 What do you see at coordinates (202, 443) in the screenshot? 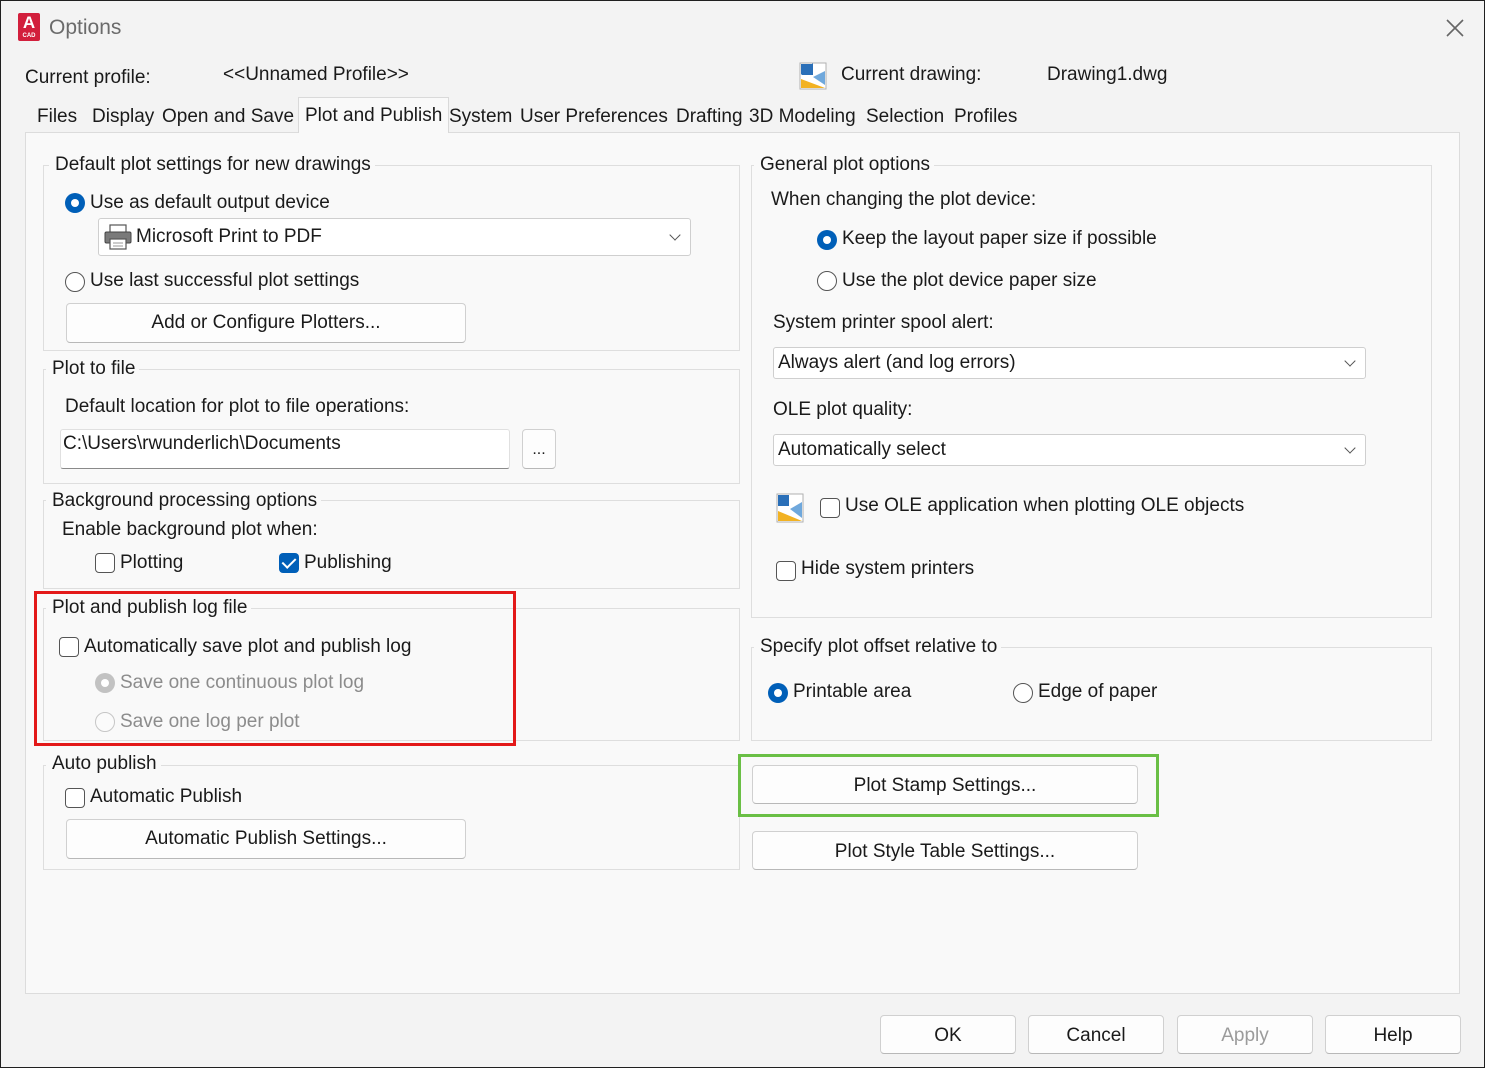
I see `plot-location-value: C:\Users\rwunderlich\Documents` at bounding box center [202, 443].